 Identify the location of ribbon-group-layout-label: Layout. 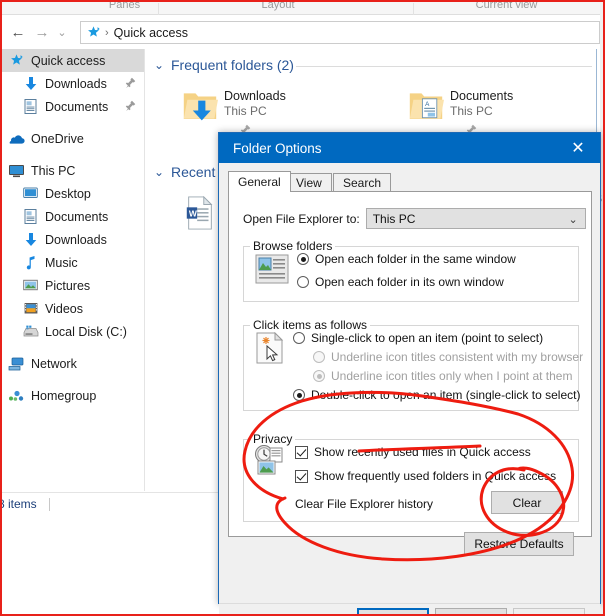
(278, 5).